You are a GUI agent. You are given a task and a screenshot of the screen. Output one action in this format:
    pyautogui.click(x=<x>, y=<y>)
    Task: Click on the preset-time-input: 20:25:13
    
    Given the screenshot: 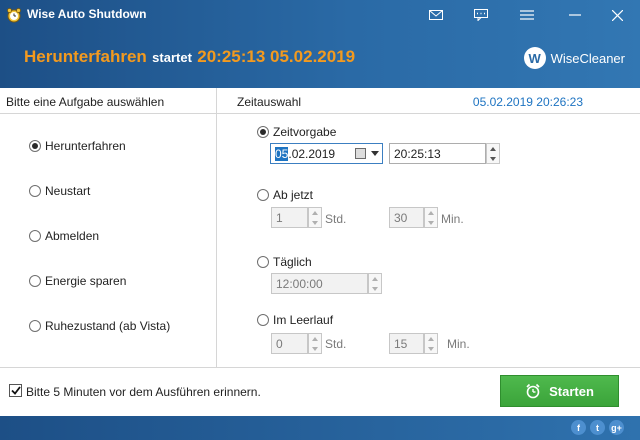 What is the action you would take?
    pyautogui.click(x=437, y=153)
    